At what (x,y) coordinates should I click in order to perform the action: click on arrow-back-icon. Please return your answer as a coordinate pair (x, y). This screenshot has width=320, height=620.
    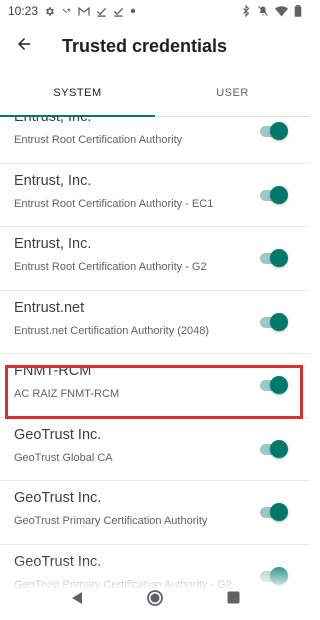
    Looking at the image, I should click on (24, 46).